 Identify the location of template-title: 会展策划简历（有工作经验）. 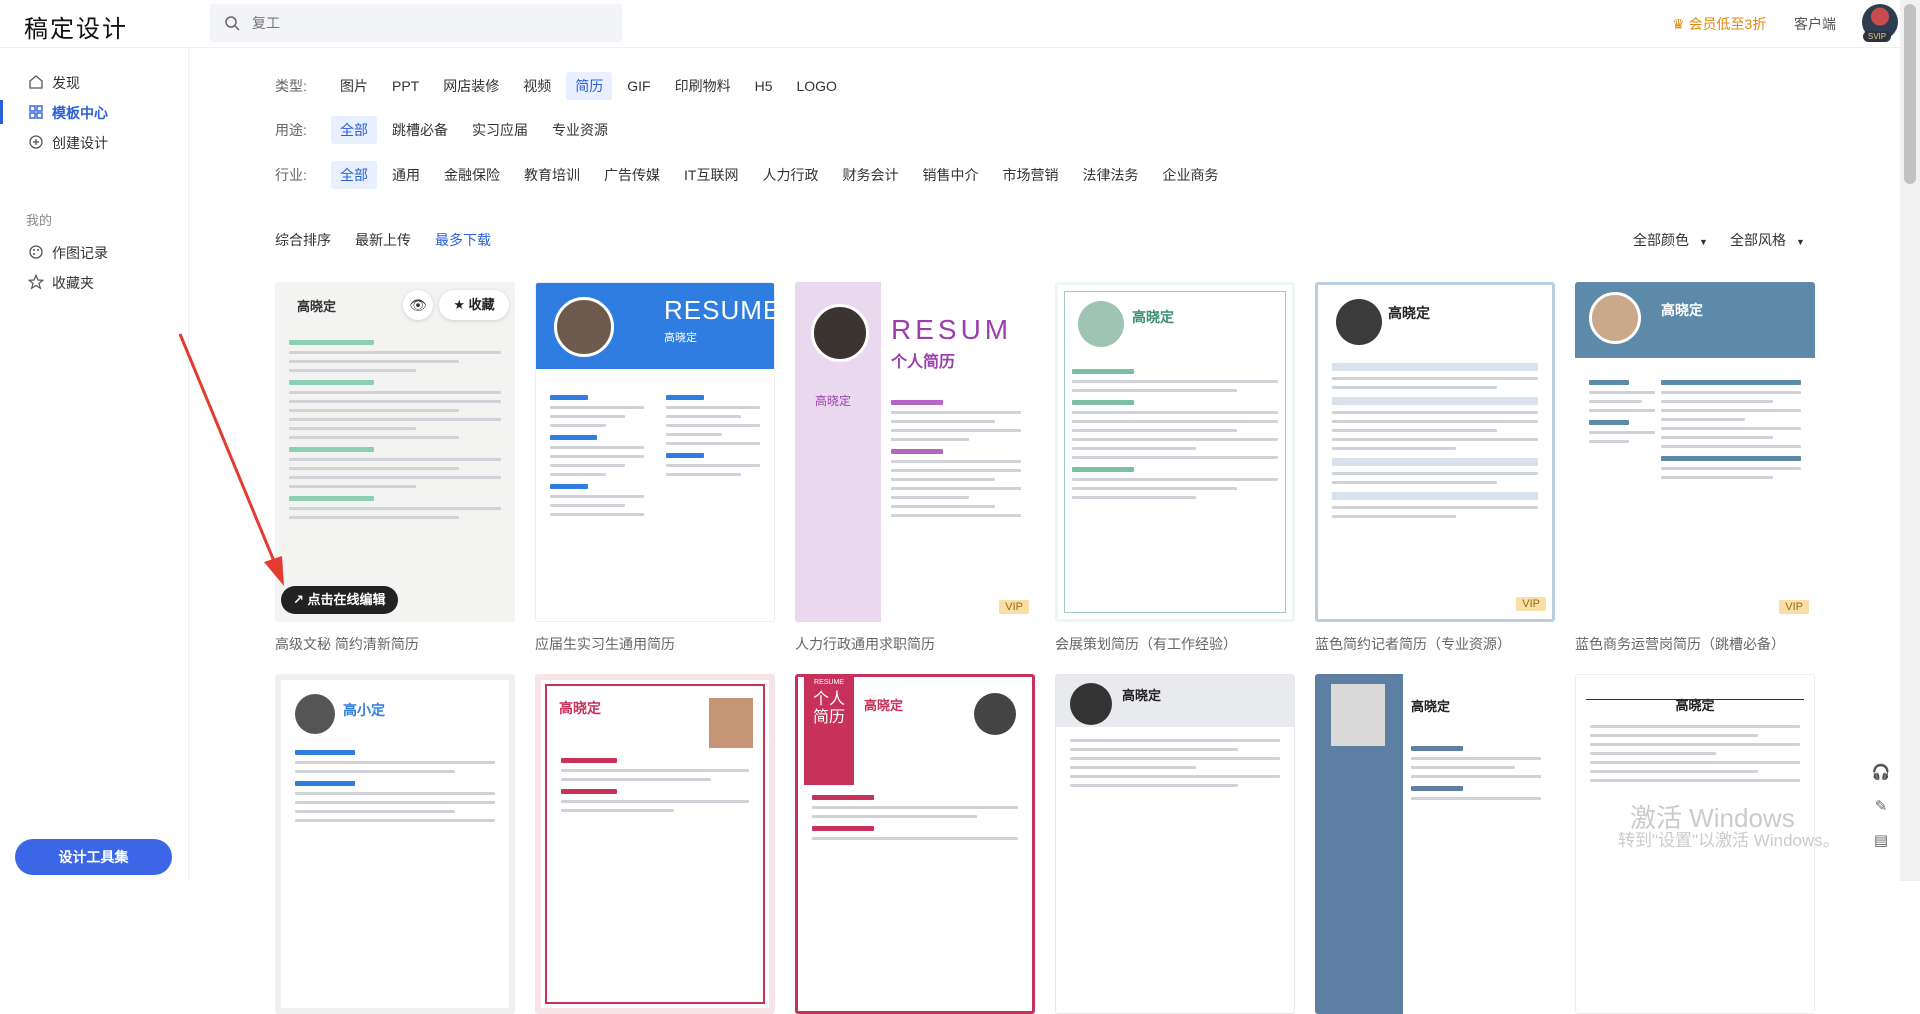
(1175, 644).